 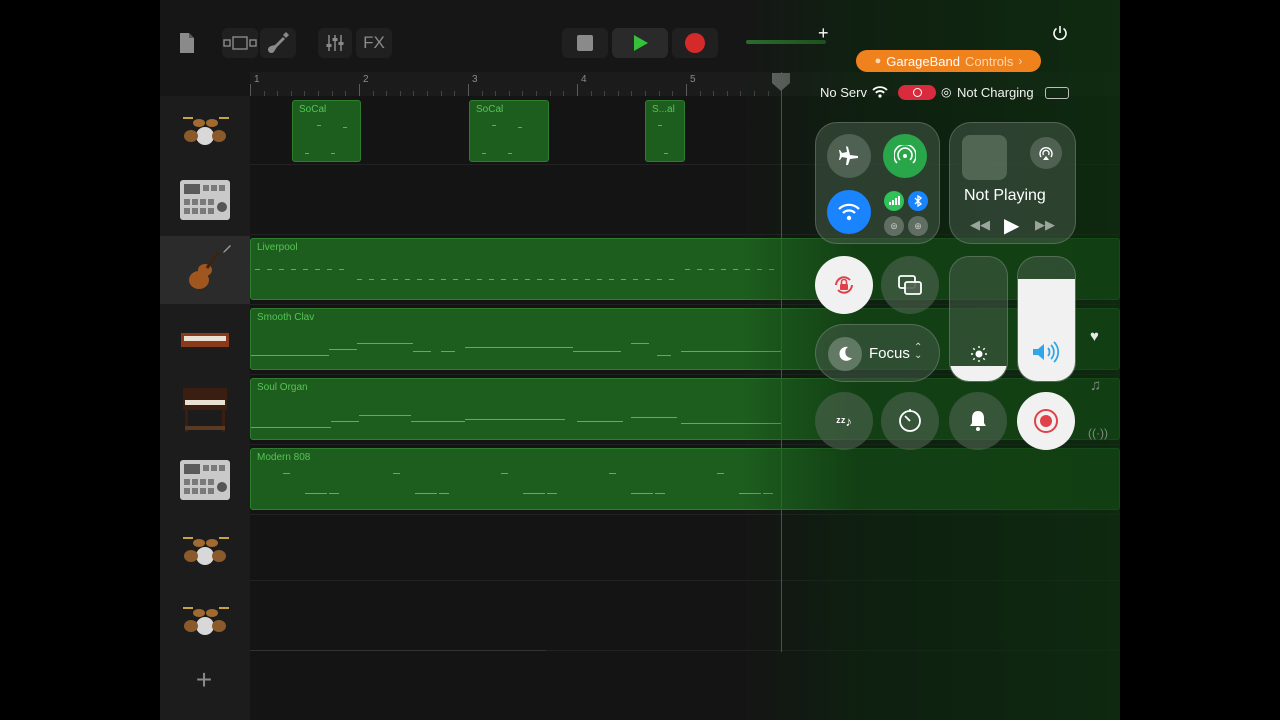 I want to click on region-modern-808: Modern 808, so click(x=685, y=479).